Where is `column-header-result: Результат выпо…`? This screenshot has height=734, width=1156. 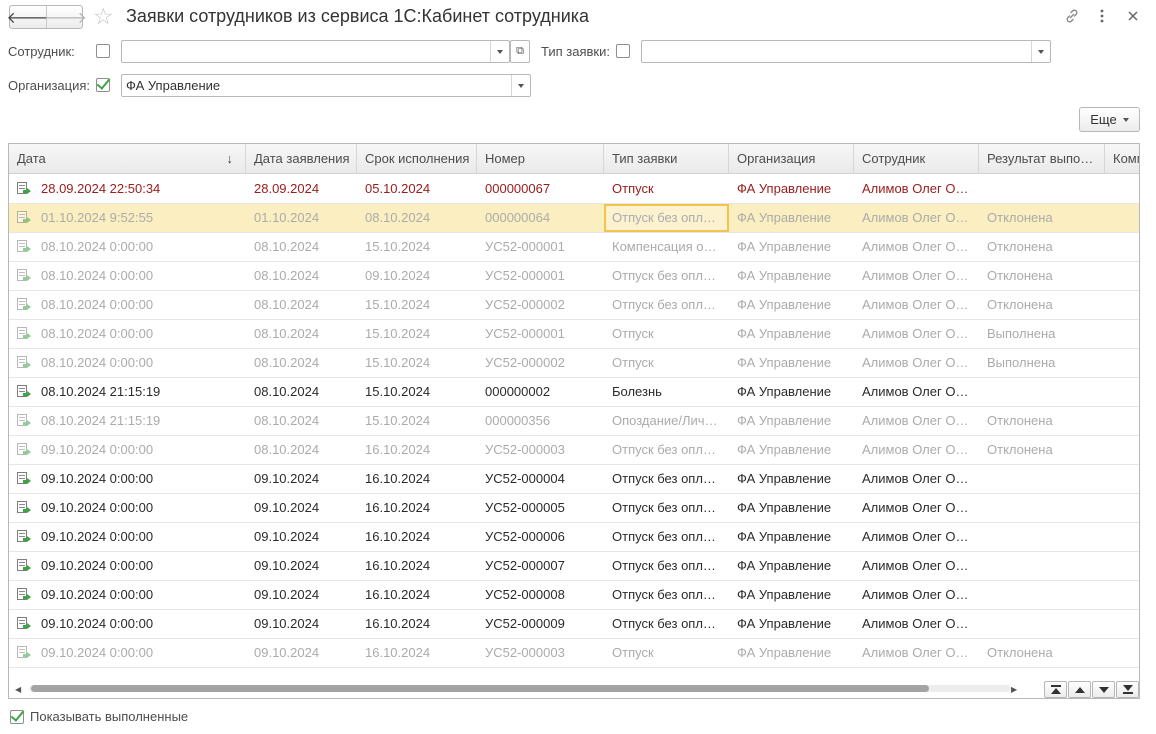
column-header-result: Результат выпо… is located at coordinates (1042, 159).